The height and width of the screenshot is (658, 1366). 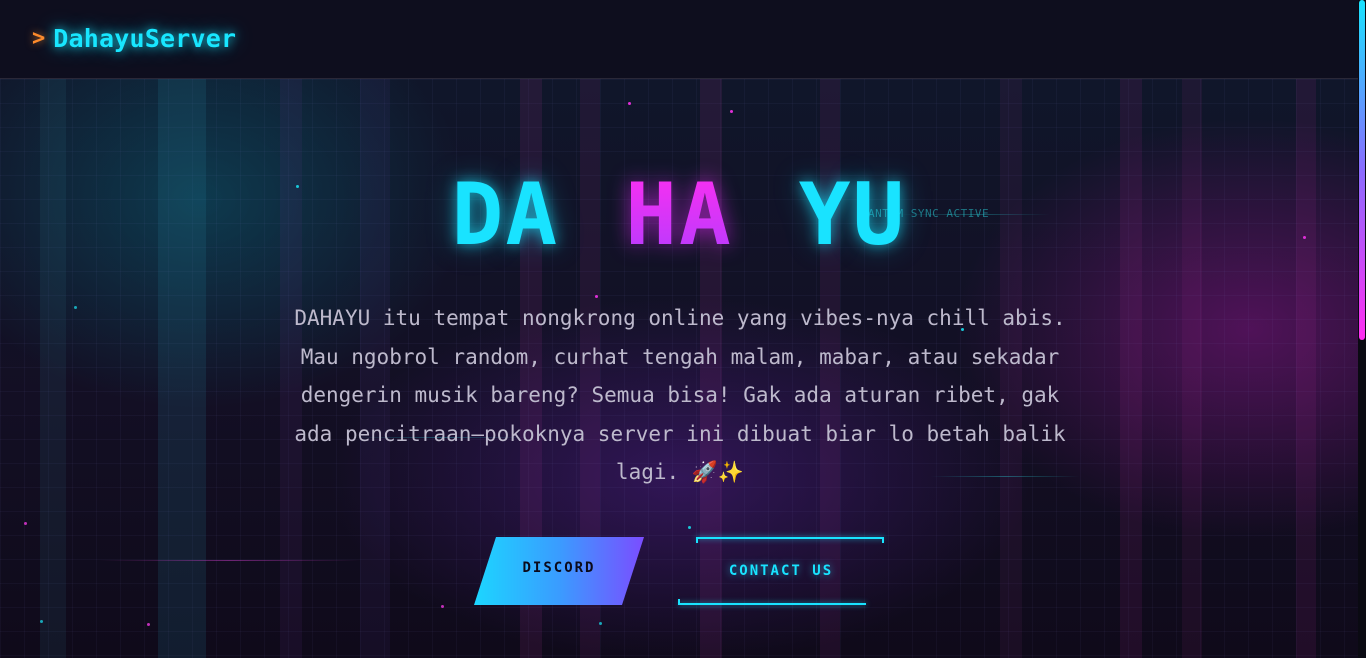 I want to click on page-scrollbar, so click(x=1362, y=329).